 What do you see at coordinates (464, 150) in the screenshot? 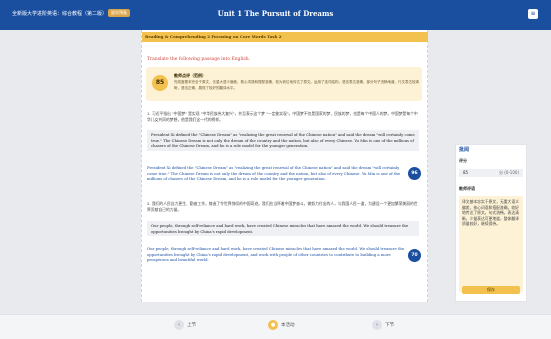
I see `grading-panel-title: 批阅` at bounding box center [464, 150].